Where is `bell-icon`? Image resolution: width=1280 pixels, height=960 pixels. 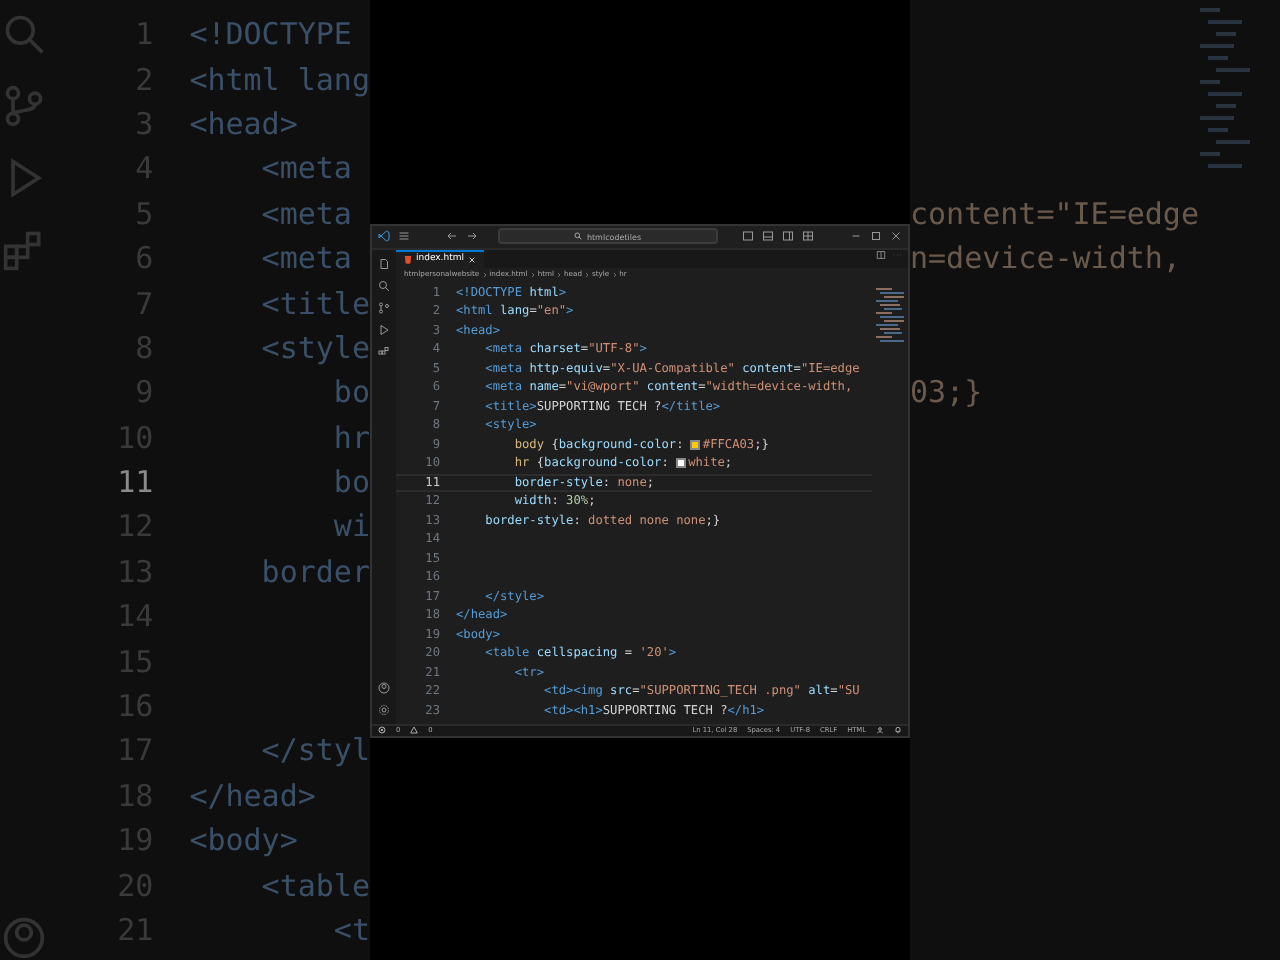 bell-icon is located at coordinates (898, 730).